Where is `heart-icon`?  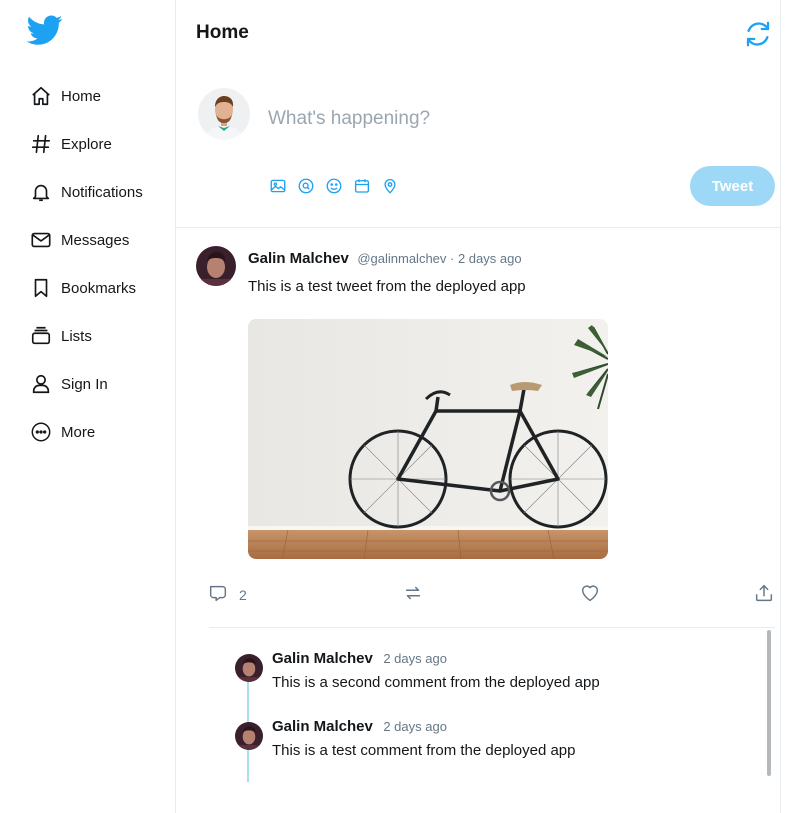
heart-icon is located at coordinates (590, 595).